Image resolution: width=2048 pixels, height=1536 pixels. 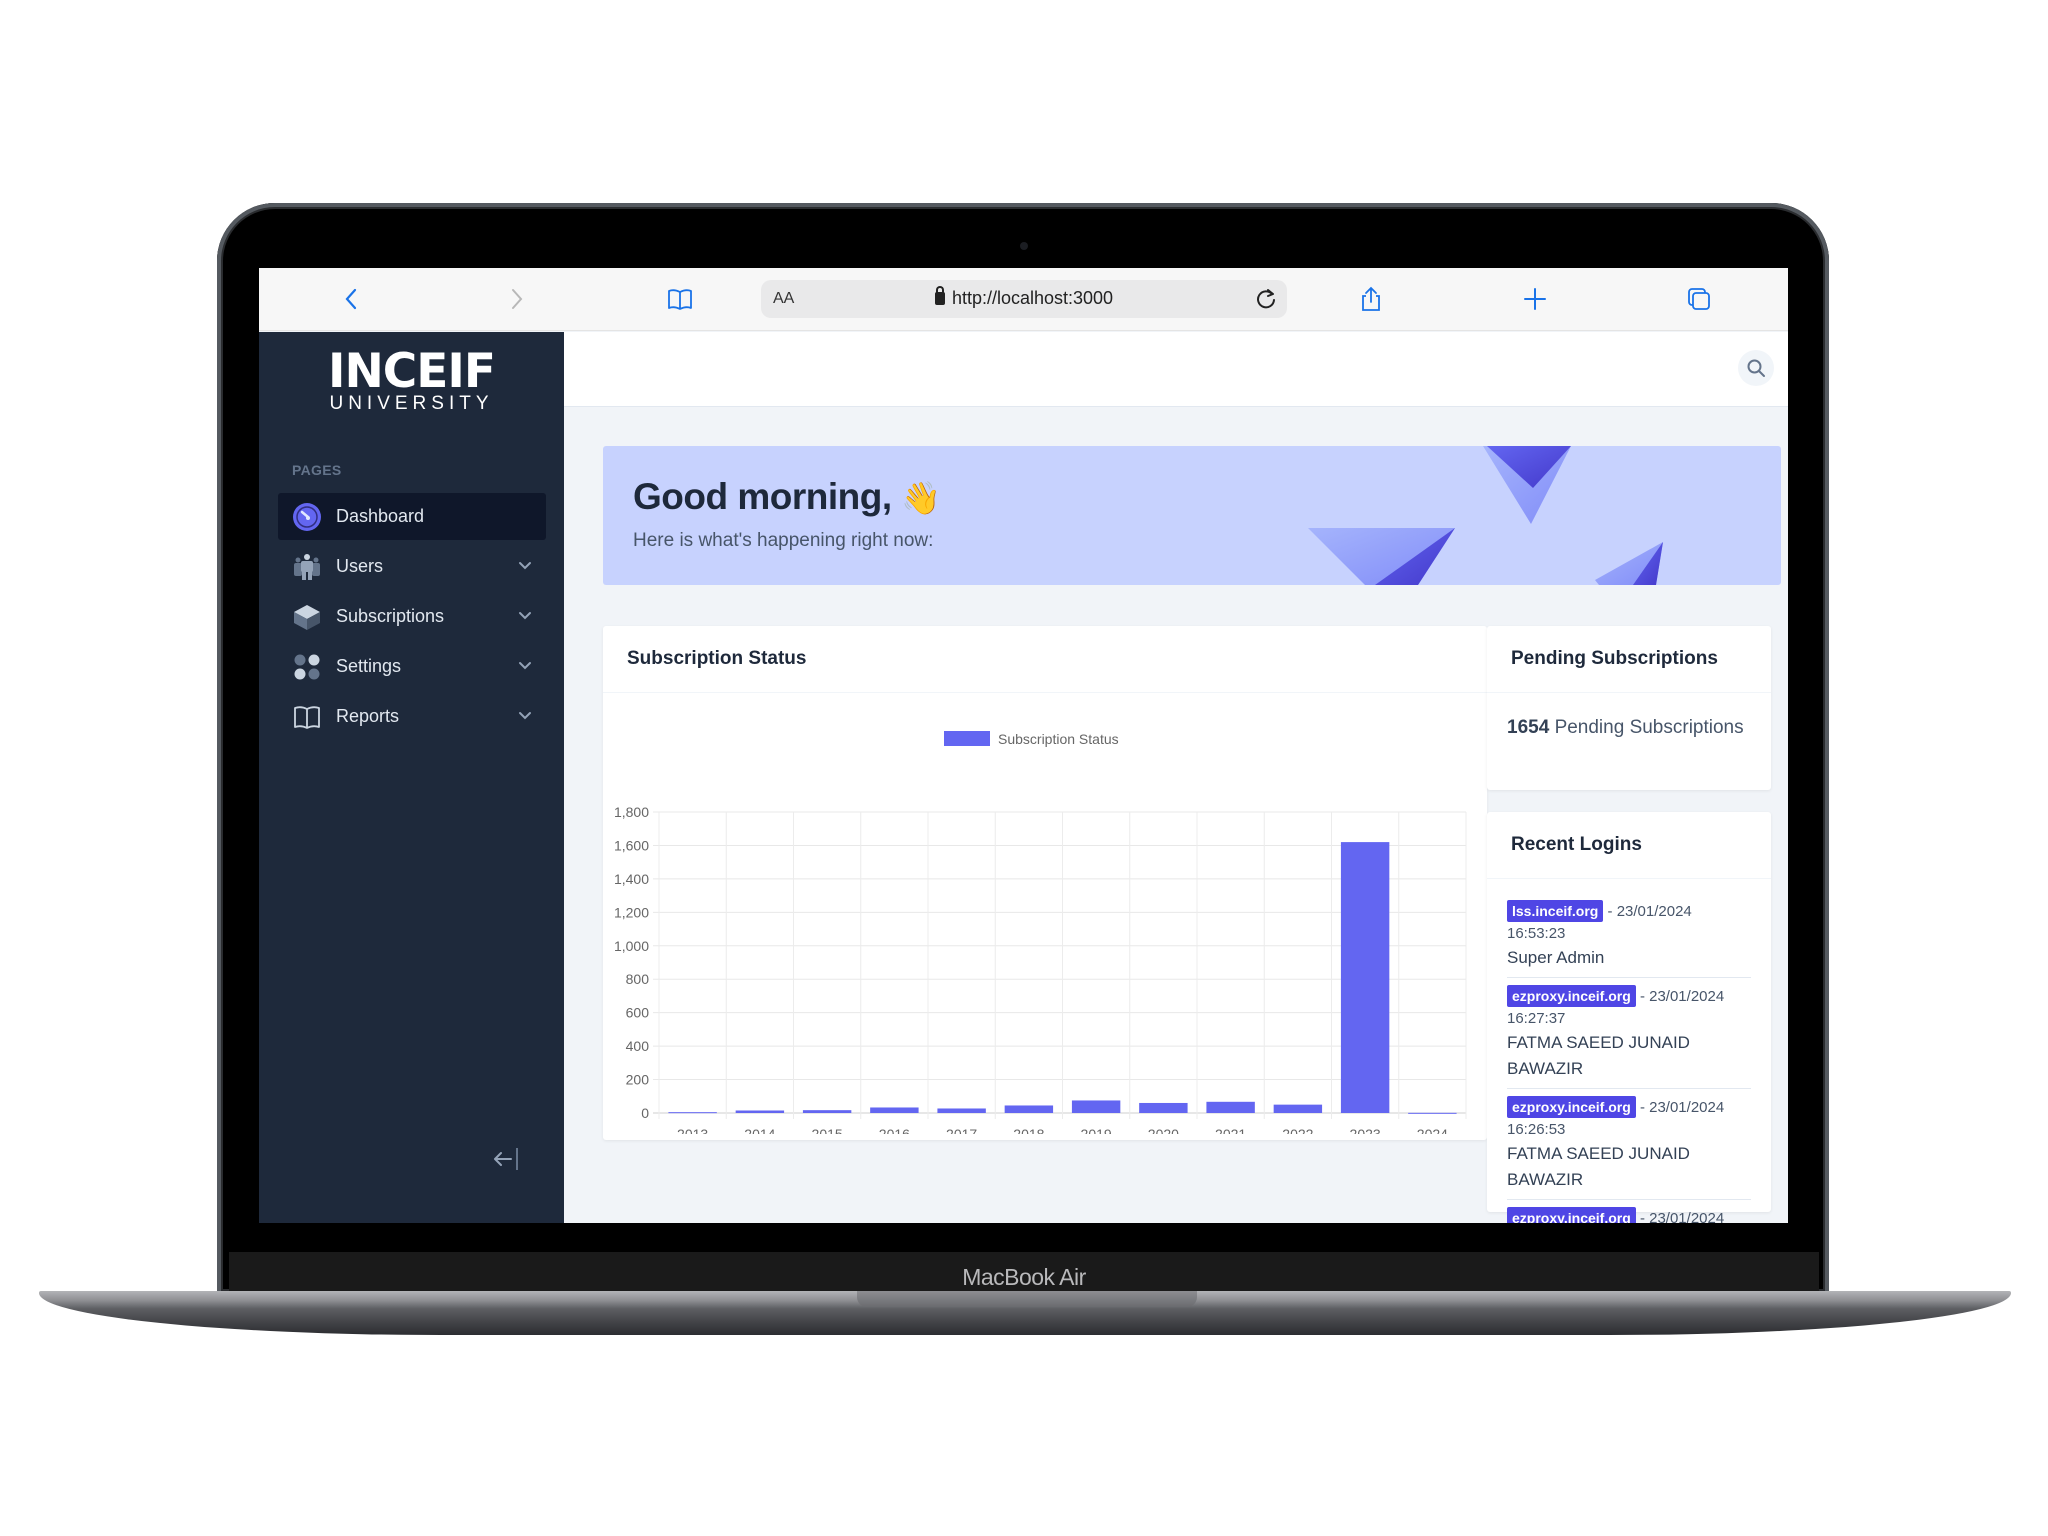 I want to click on collapse-sidebar-icon, so click(x=506, y=1159).